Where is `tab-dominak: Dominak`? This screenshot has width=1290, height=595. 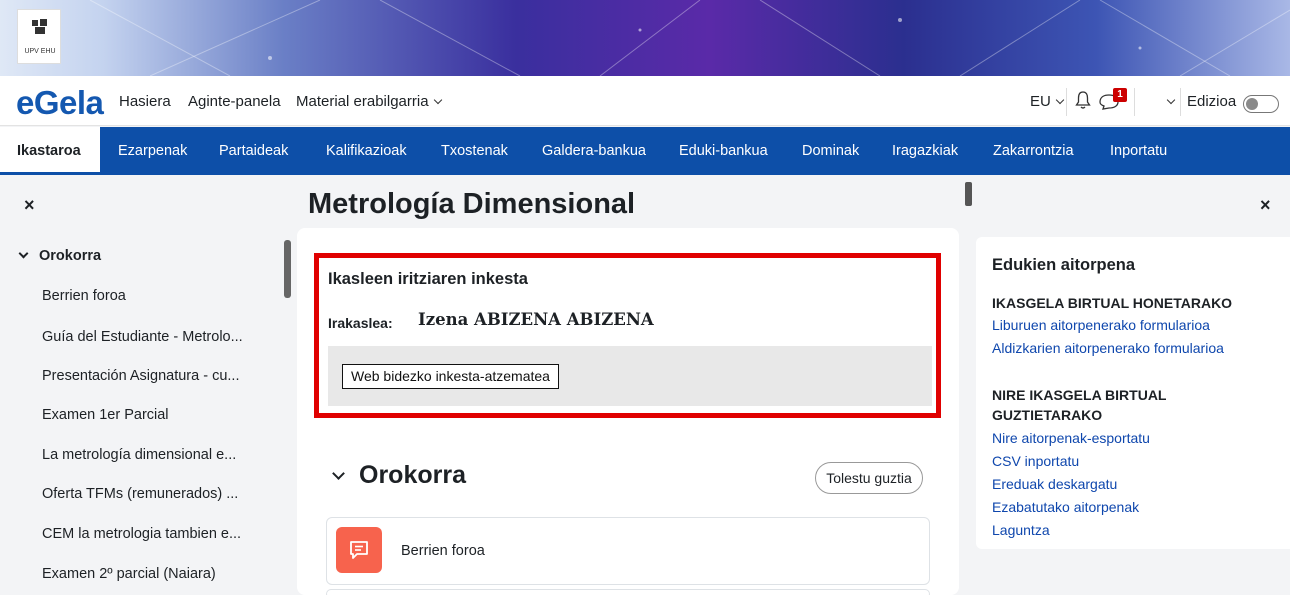
tab-dominak: Dominak is located at coordinates (830, 151).